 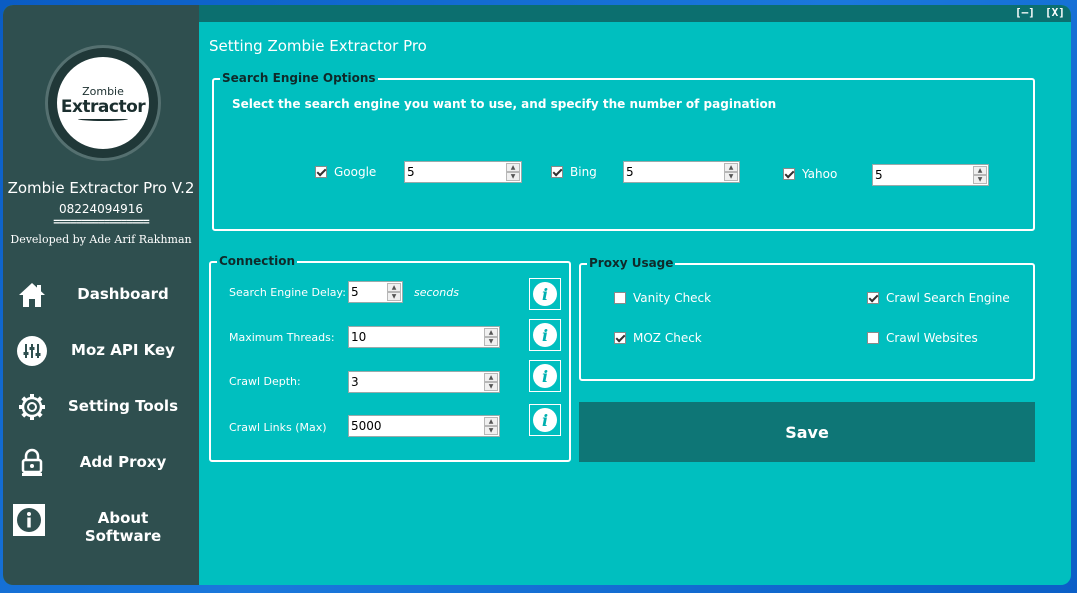 I want to click on vanity-check-checkbox: Vanity Check, so click(x=662, y=298).